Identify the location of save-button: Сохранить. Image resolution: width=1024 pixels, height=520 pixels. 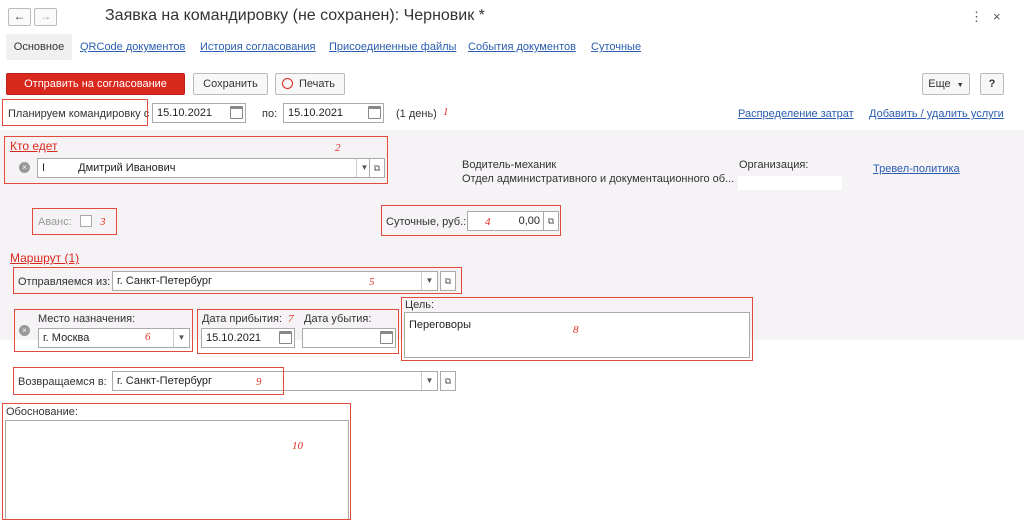
(230, 84).